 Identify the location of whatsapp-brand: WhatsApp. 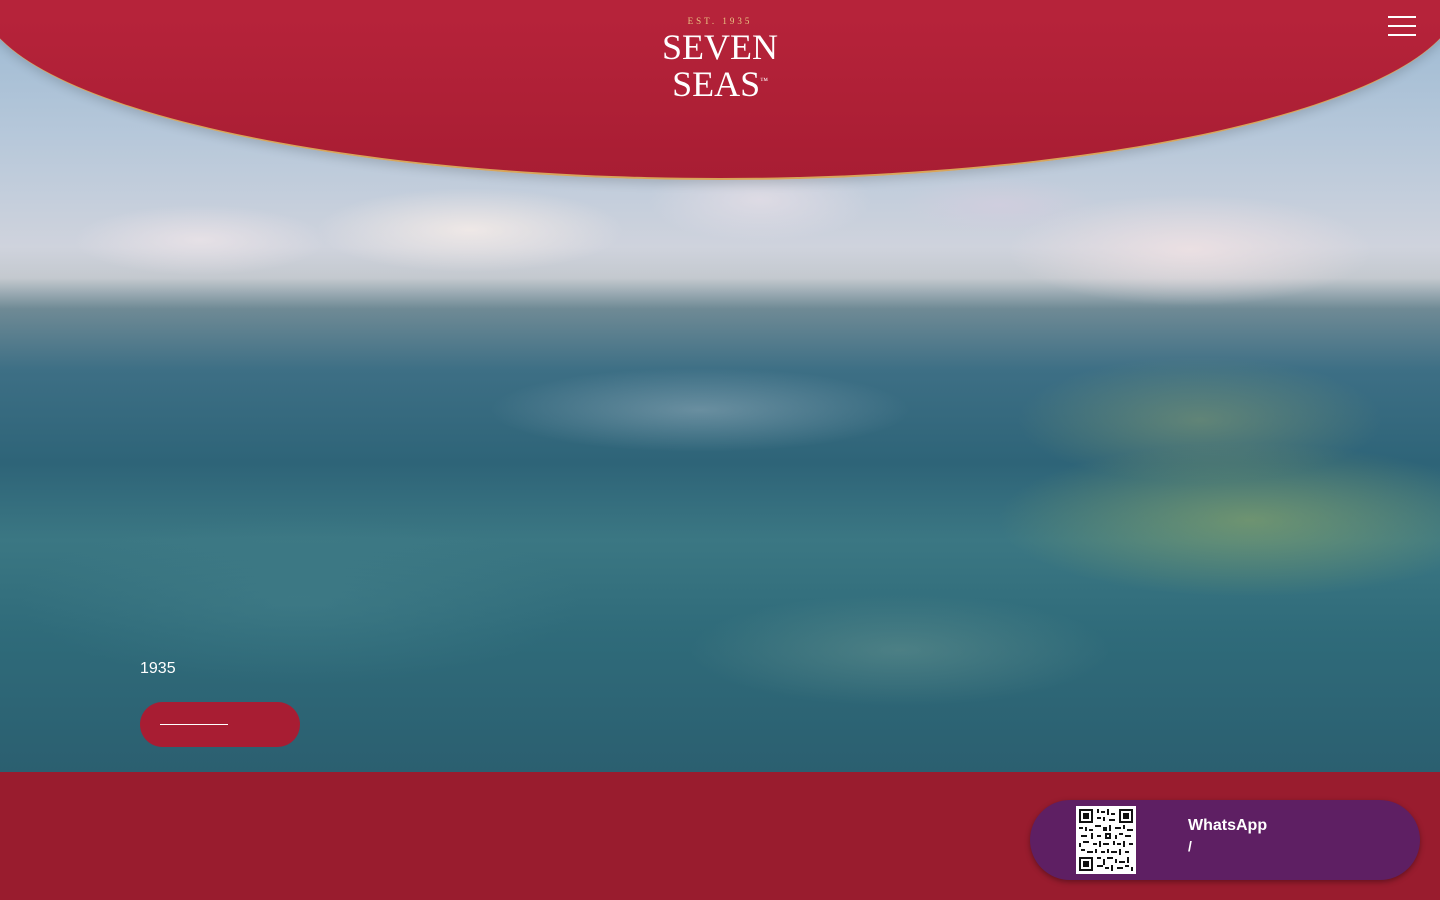
(1228, 825).